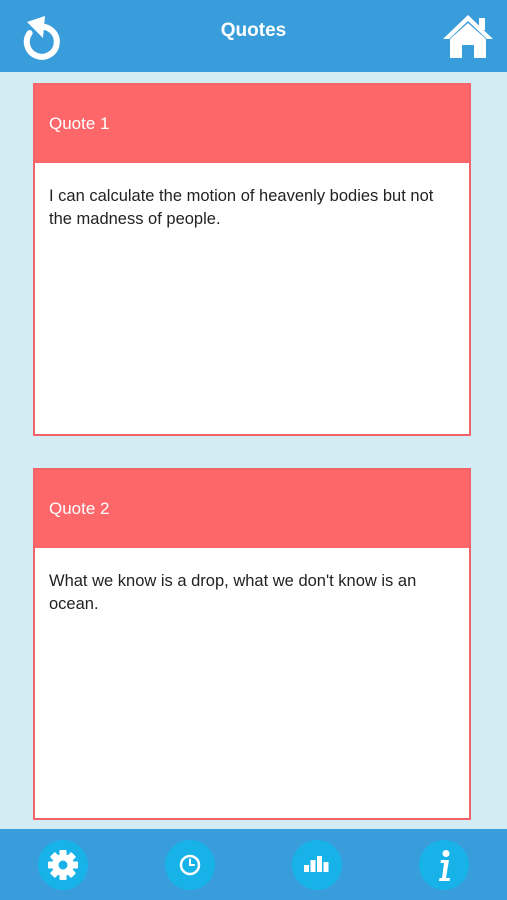  I want to click on info-button, so click(444, 865).